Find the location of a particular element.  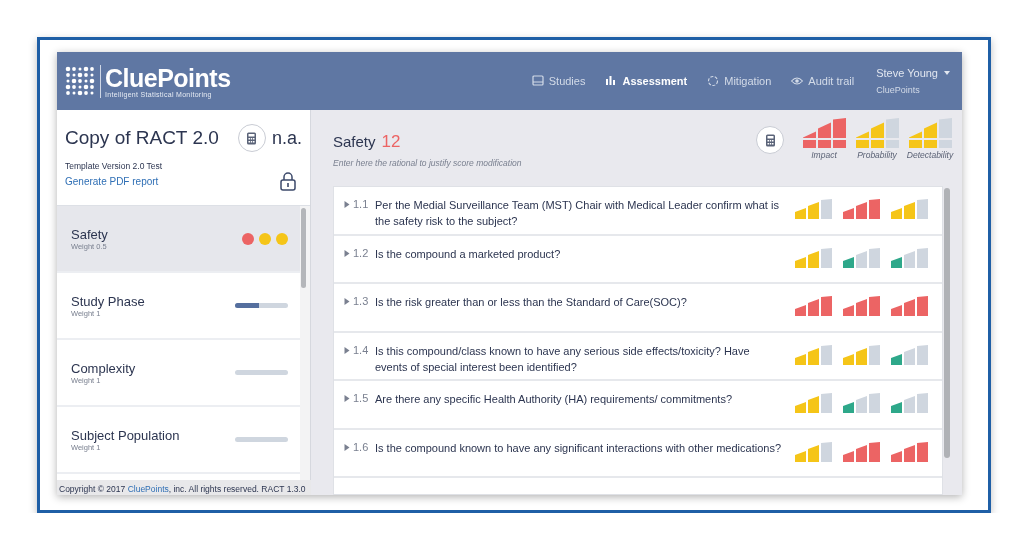

user-name: Steve Young is located at coordinates (907, 73).